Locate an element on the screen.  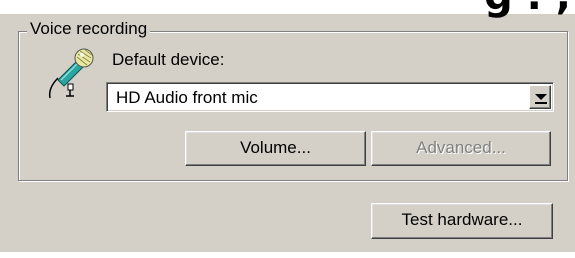
dropdown-button is located at coordinates (540, 97).